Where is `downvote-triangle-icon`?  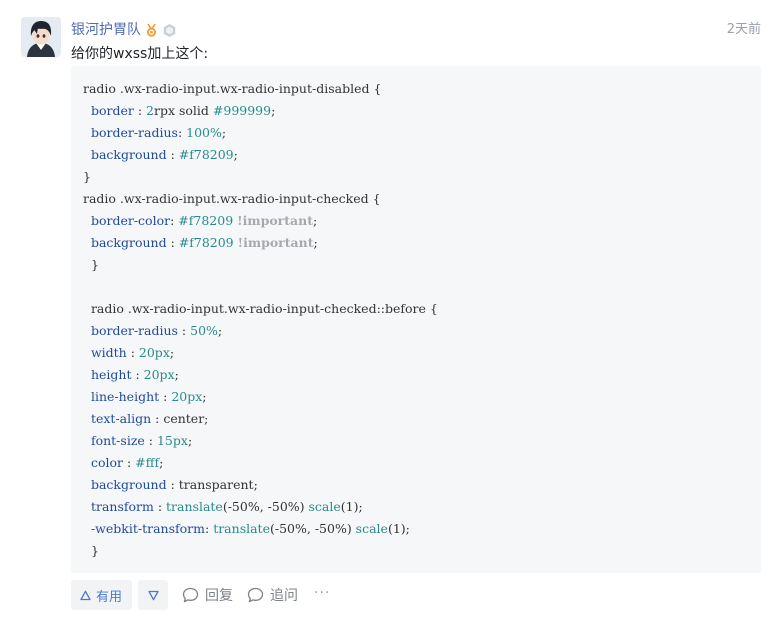
downvote-triangle-icon is located at coordinates (153, 595).